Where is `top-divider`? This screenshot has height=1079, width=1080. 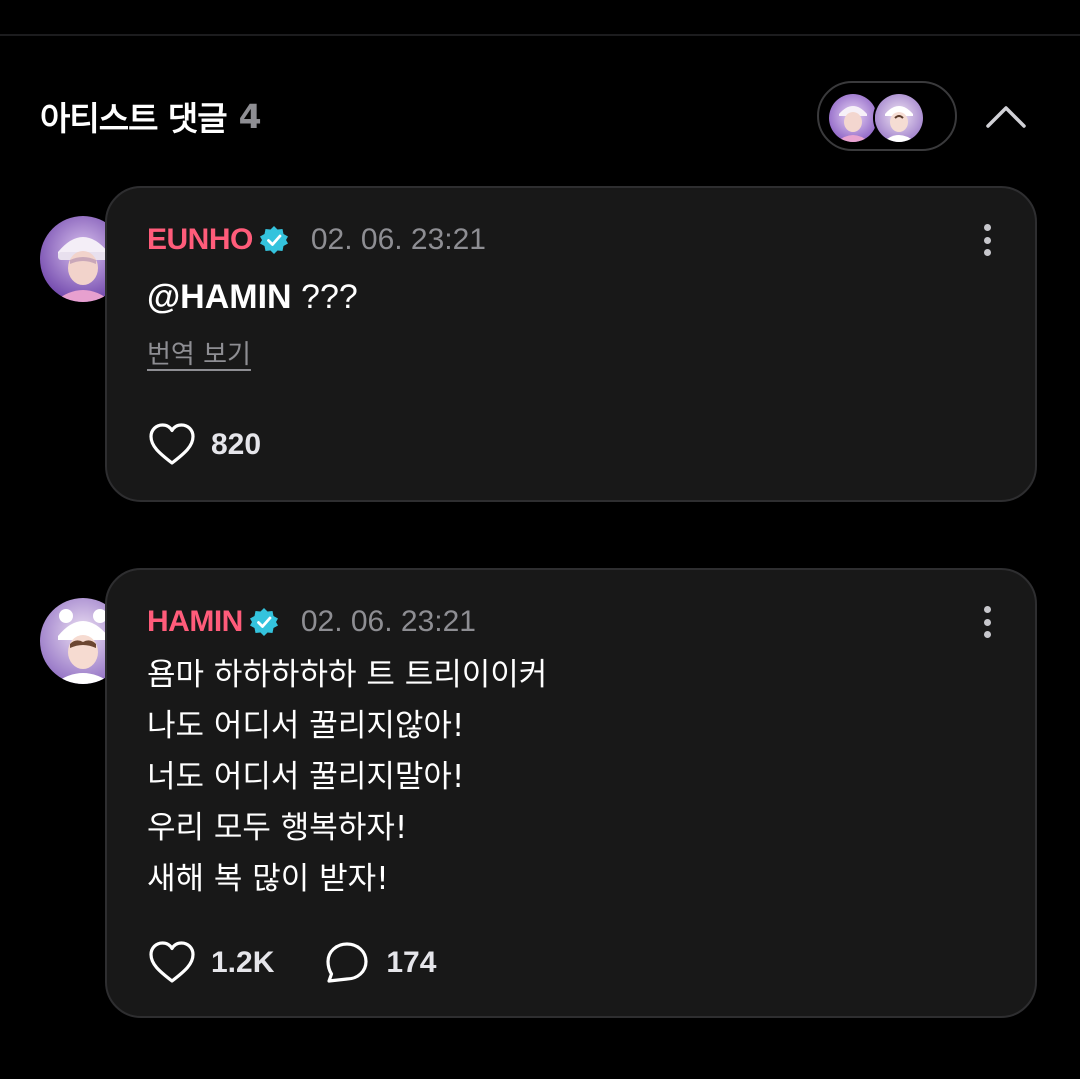 top-divider is located at coordinates (540, 35).